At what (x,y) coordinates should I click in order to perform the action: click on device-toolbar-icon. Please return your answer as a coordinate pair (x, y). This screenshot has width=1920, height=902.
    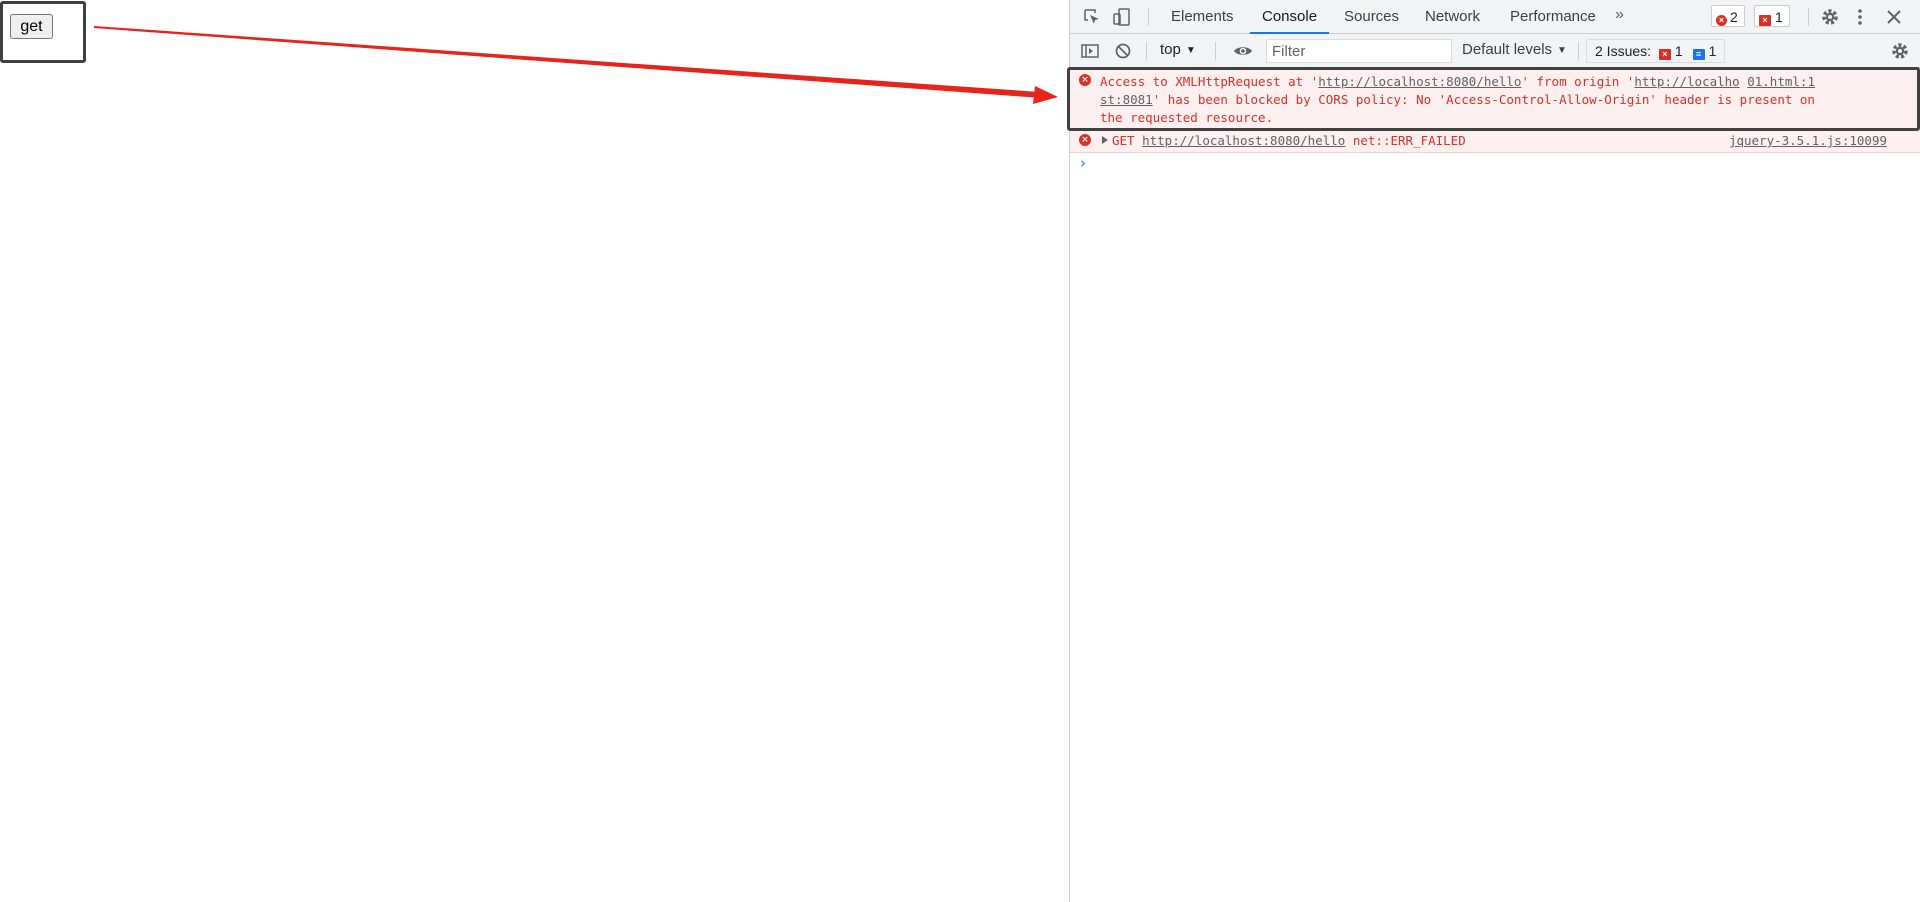
    Looking at the image, I should click on (1122, 17).